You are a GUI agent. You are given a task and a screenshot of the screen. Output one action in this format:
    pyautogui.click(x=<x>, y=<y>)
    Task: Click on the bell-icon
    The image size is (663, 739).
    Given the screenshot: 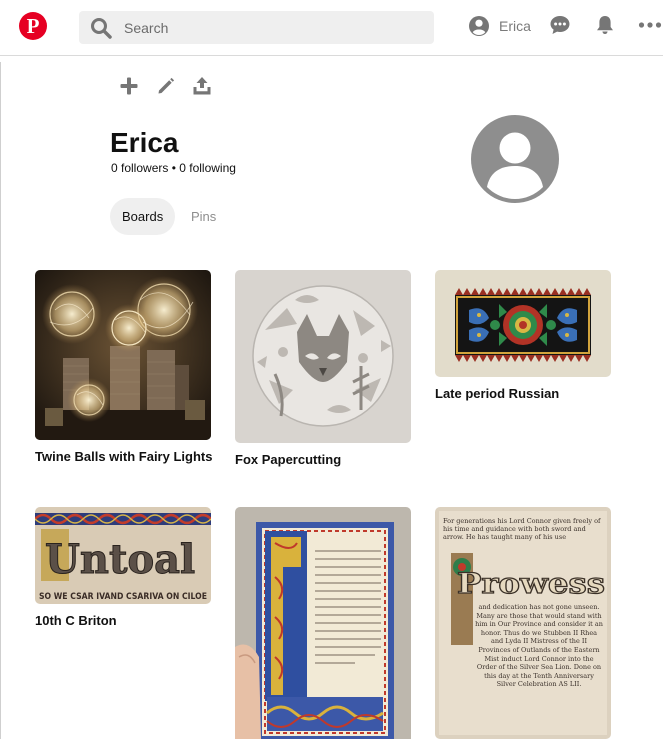 What is the action you would take?
    pyautogui.click(x=605, y=25)
    